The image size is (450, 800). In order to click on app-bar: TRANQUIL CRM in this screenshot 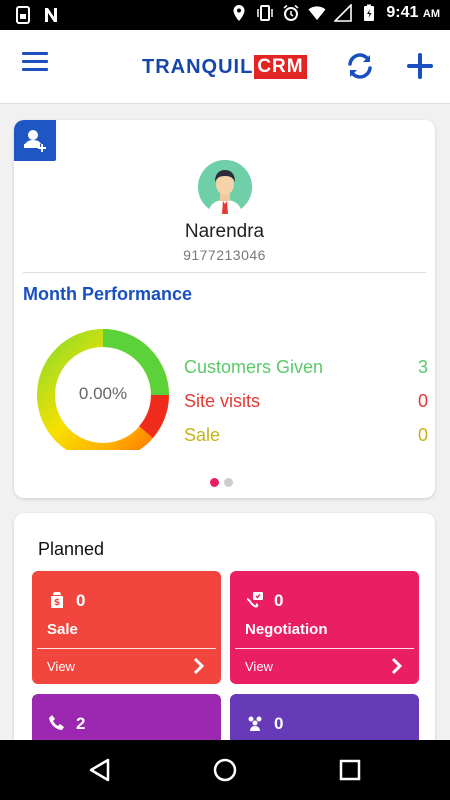, I will do `click(225, 67)`.